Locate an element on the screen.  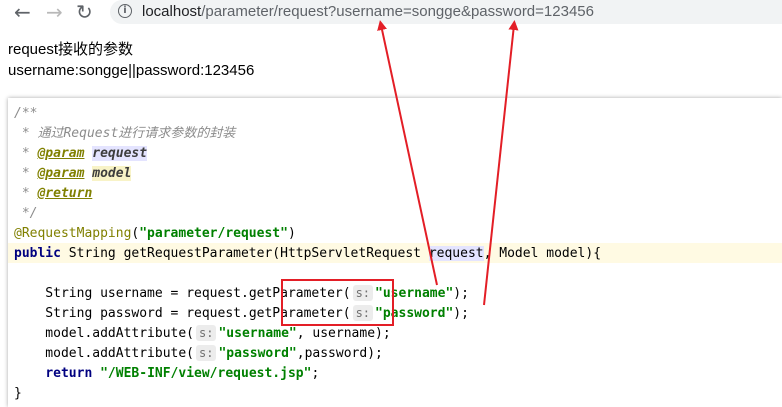
code-line-5: * @return is located at coordinates (53, 193).